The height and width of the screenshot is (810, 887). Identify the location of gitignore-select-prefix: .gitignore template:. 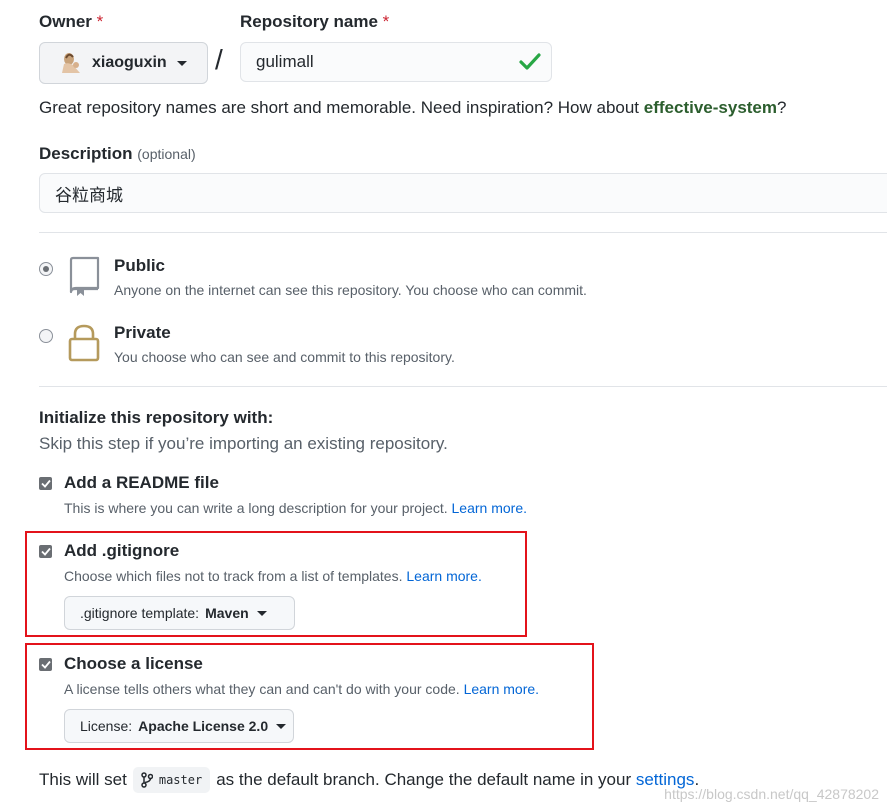
(140, 613).